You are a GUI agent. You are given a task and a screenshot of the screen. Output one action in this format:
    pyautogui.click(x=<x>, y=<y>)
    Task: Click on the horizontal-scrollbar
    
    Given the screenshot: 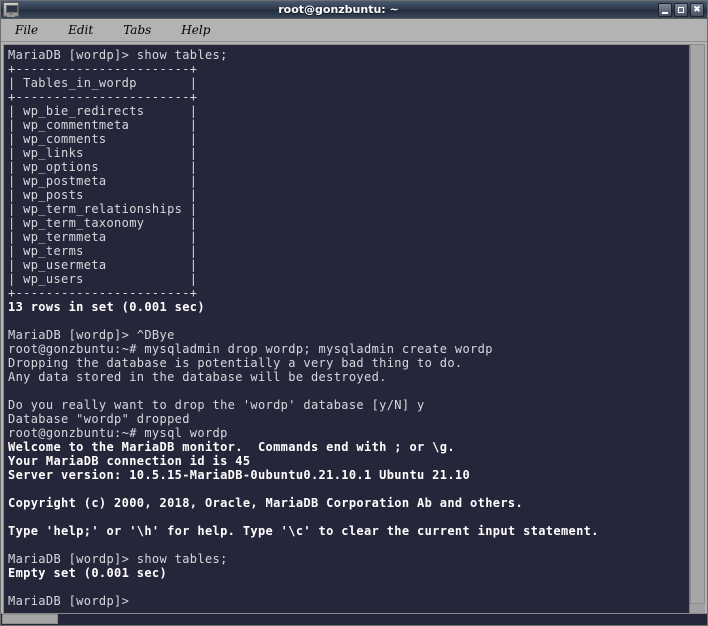 What is the action you would take?
    pyautogui.click(x=354, y=619)
    